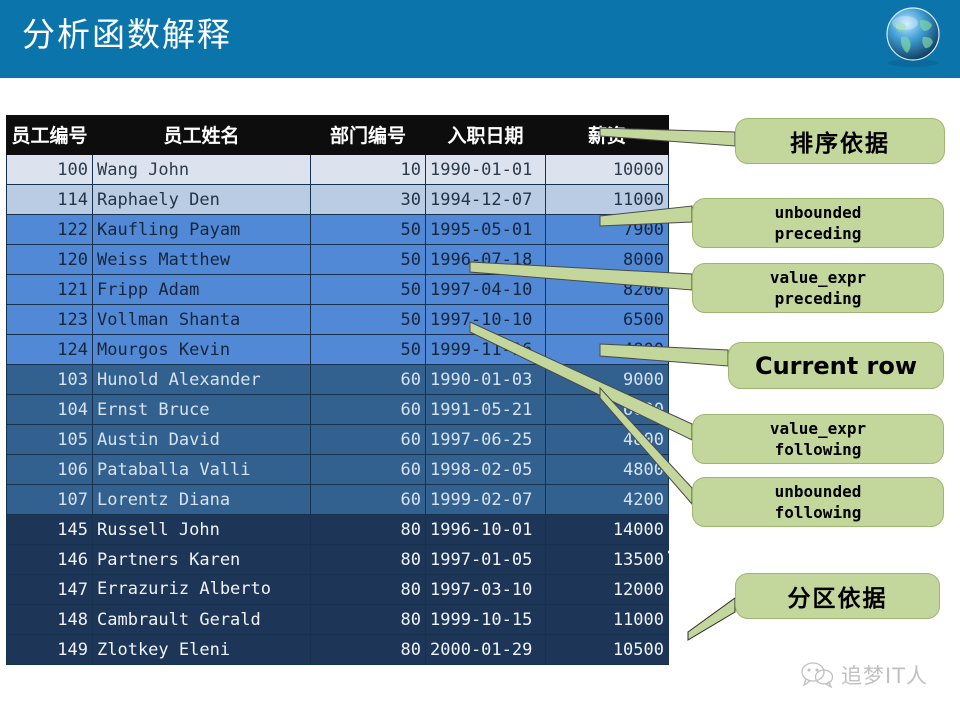  What do you see at coordinates (818, 223) in the screenshot?
I see `callout-unbounded-preceding: unbounded preceding` at bounding box center [818, 223].